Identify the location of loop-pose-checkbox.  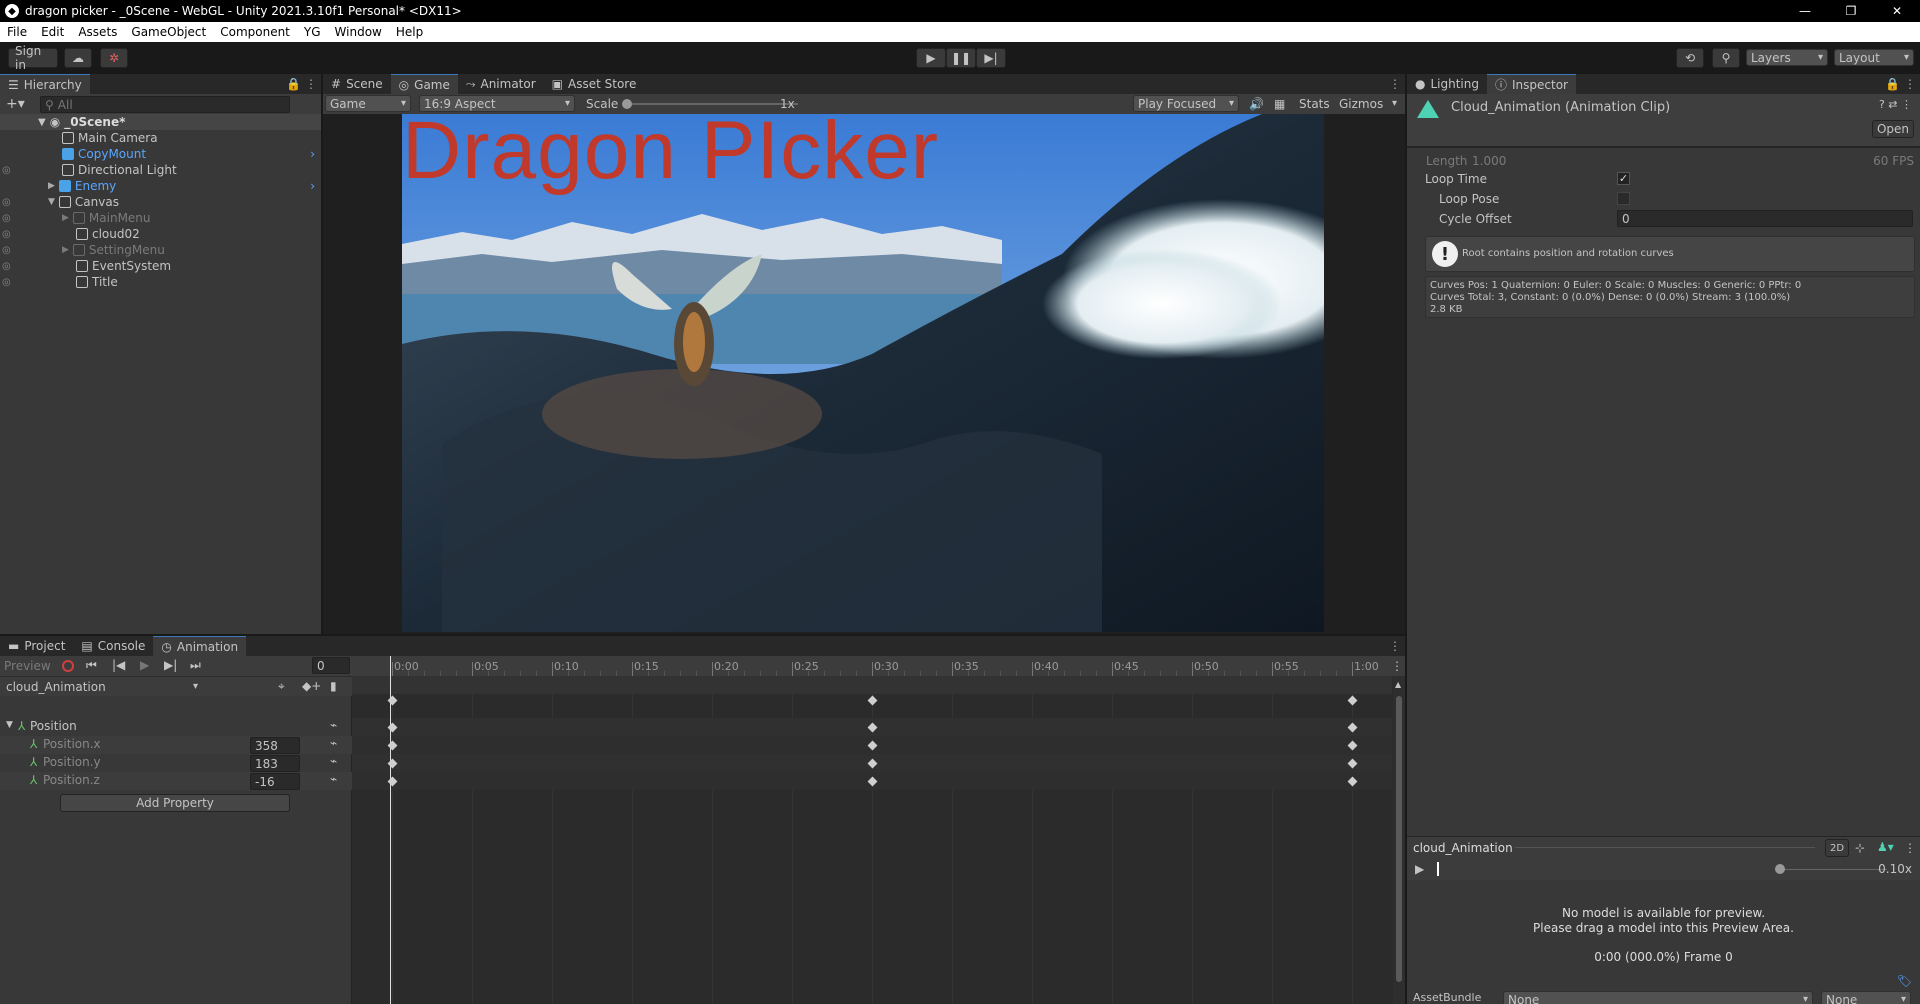
(1623, 198).